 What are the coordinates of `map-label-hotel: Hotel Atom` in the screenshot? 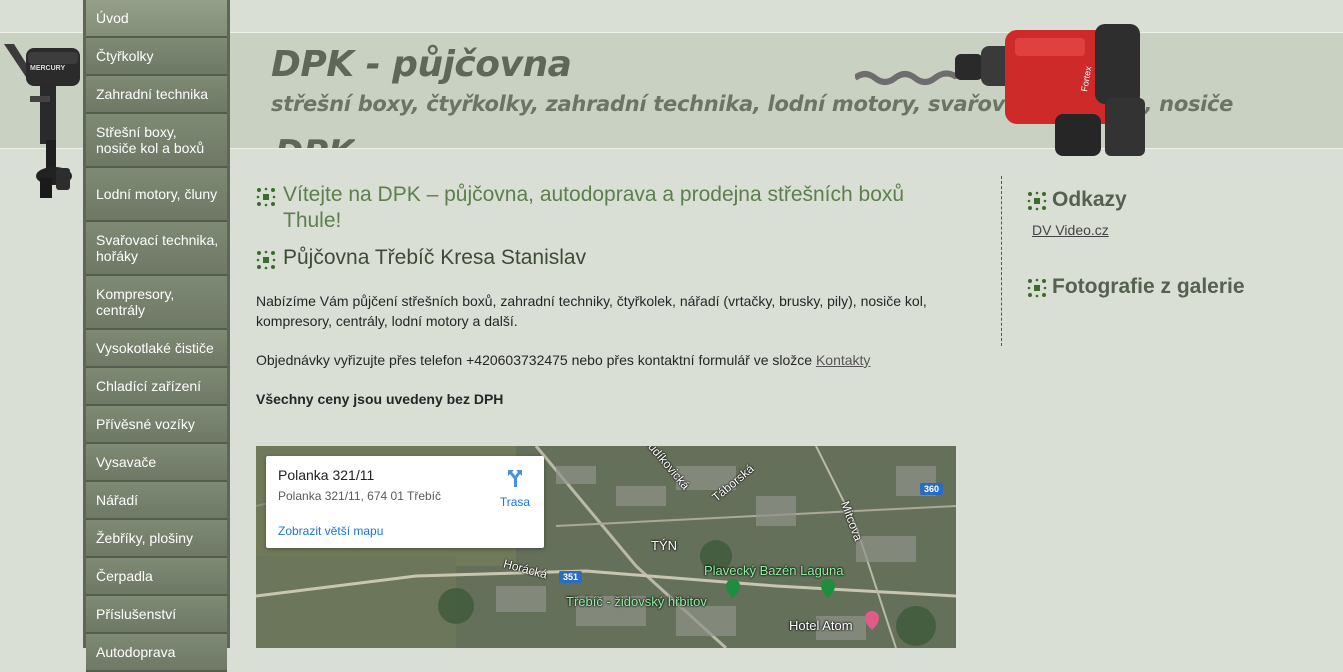 It's located at (821, 625).